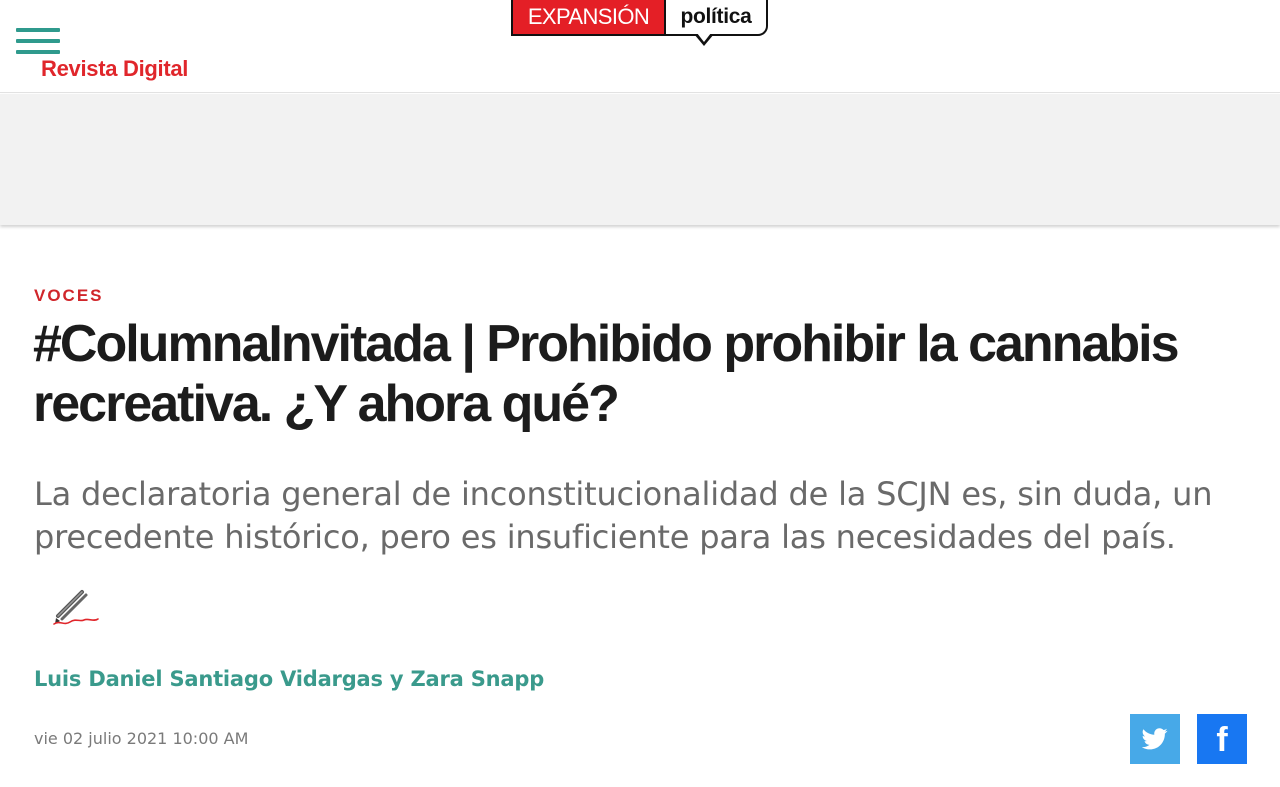 This screenshot has height=787, width=1280. Describe the element at coordinates (704, 37) in the screenshot. I see `logo-speech-tail-inner` at that location.